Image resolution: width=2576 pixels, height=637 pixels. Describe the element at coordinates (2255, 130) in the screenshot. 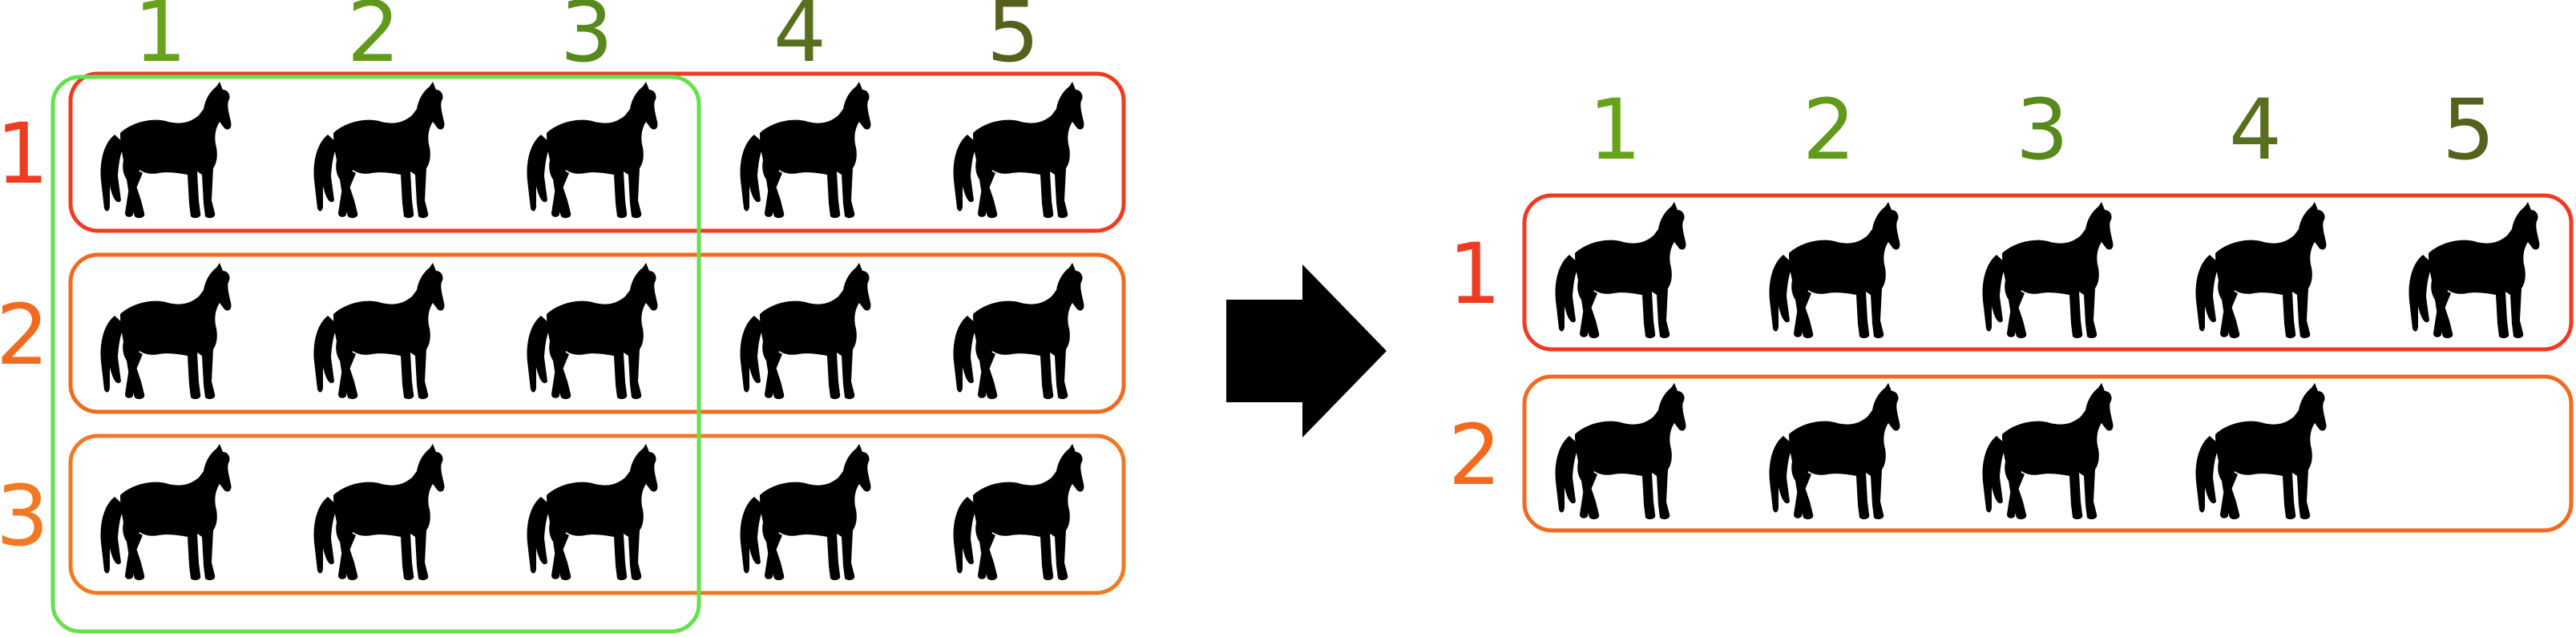

I see `right-column-label-4: 4` at that location.